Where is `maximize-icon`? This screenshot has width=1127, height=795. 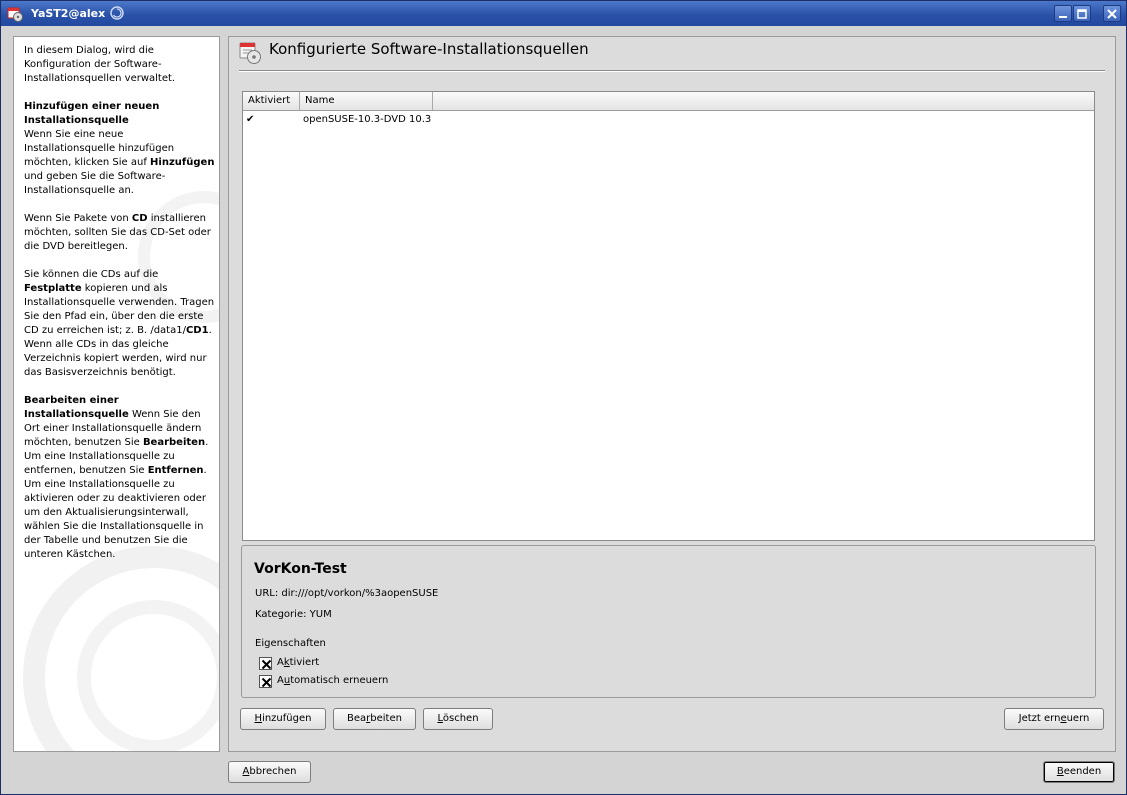
maximize-icon is located at coordinates (1082, 14).